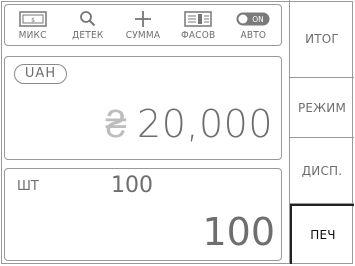  I want to click on batch-count: 100, so click(132, 185).